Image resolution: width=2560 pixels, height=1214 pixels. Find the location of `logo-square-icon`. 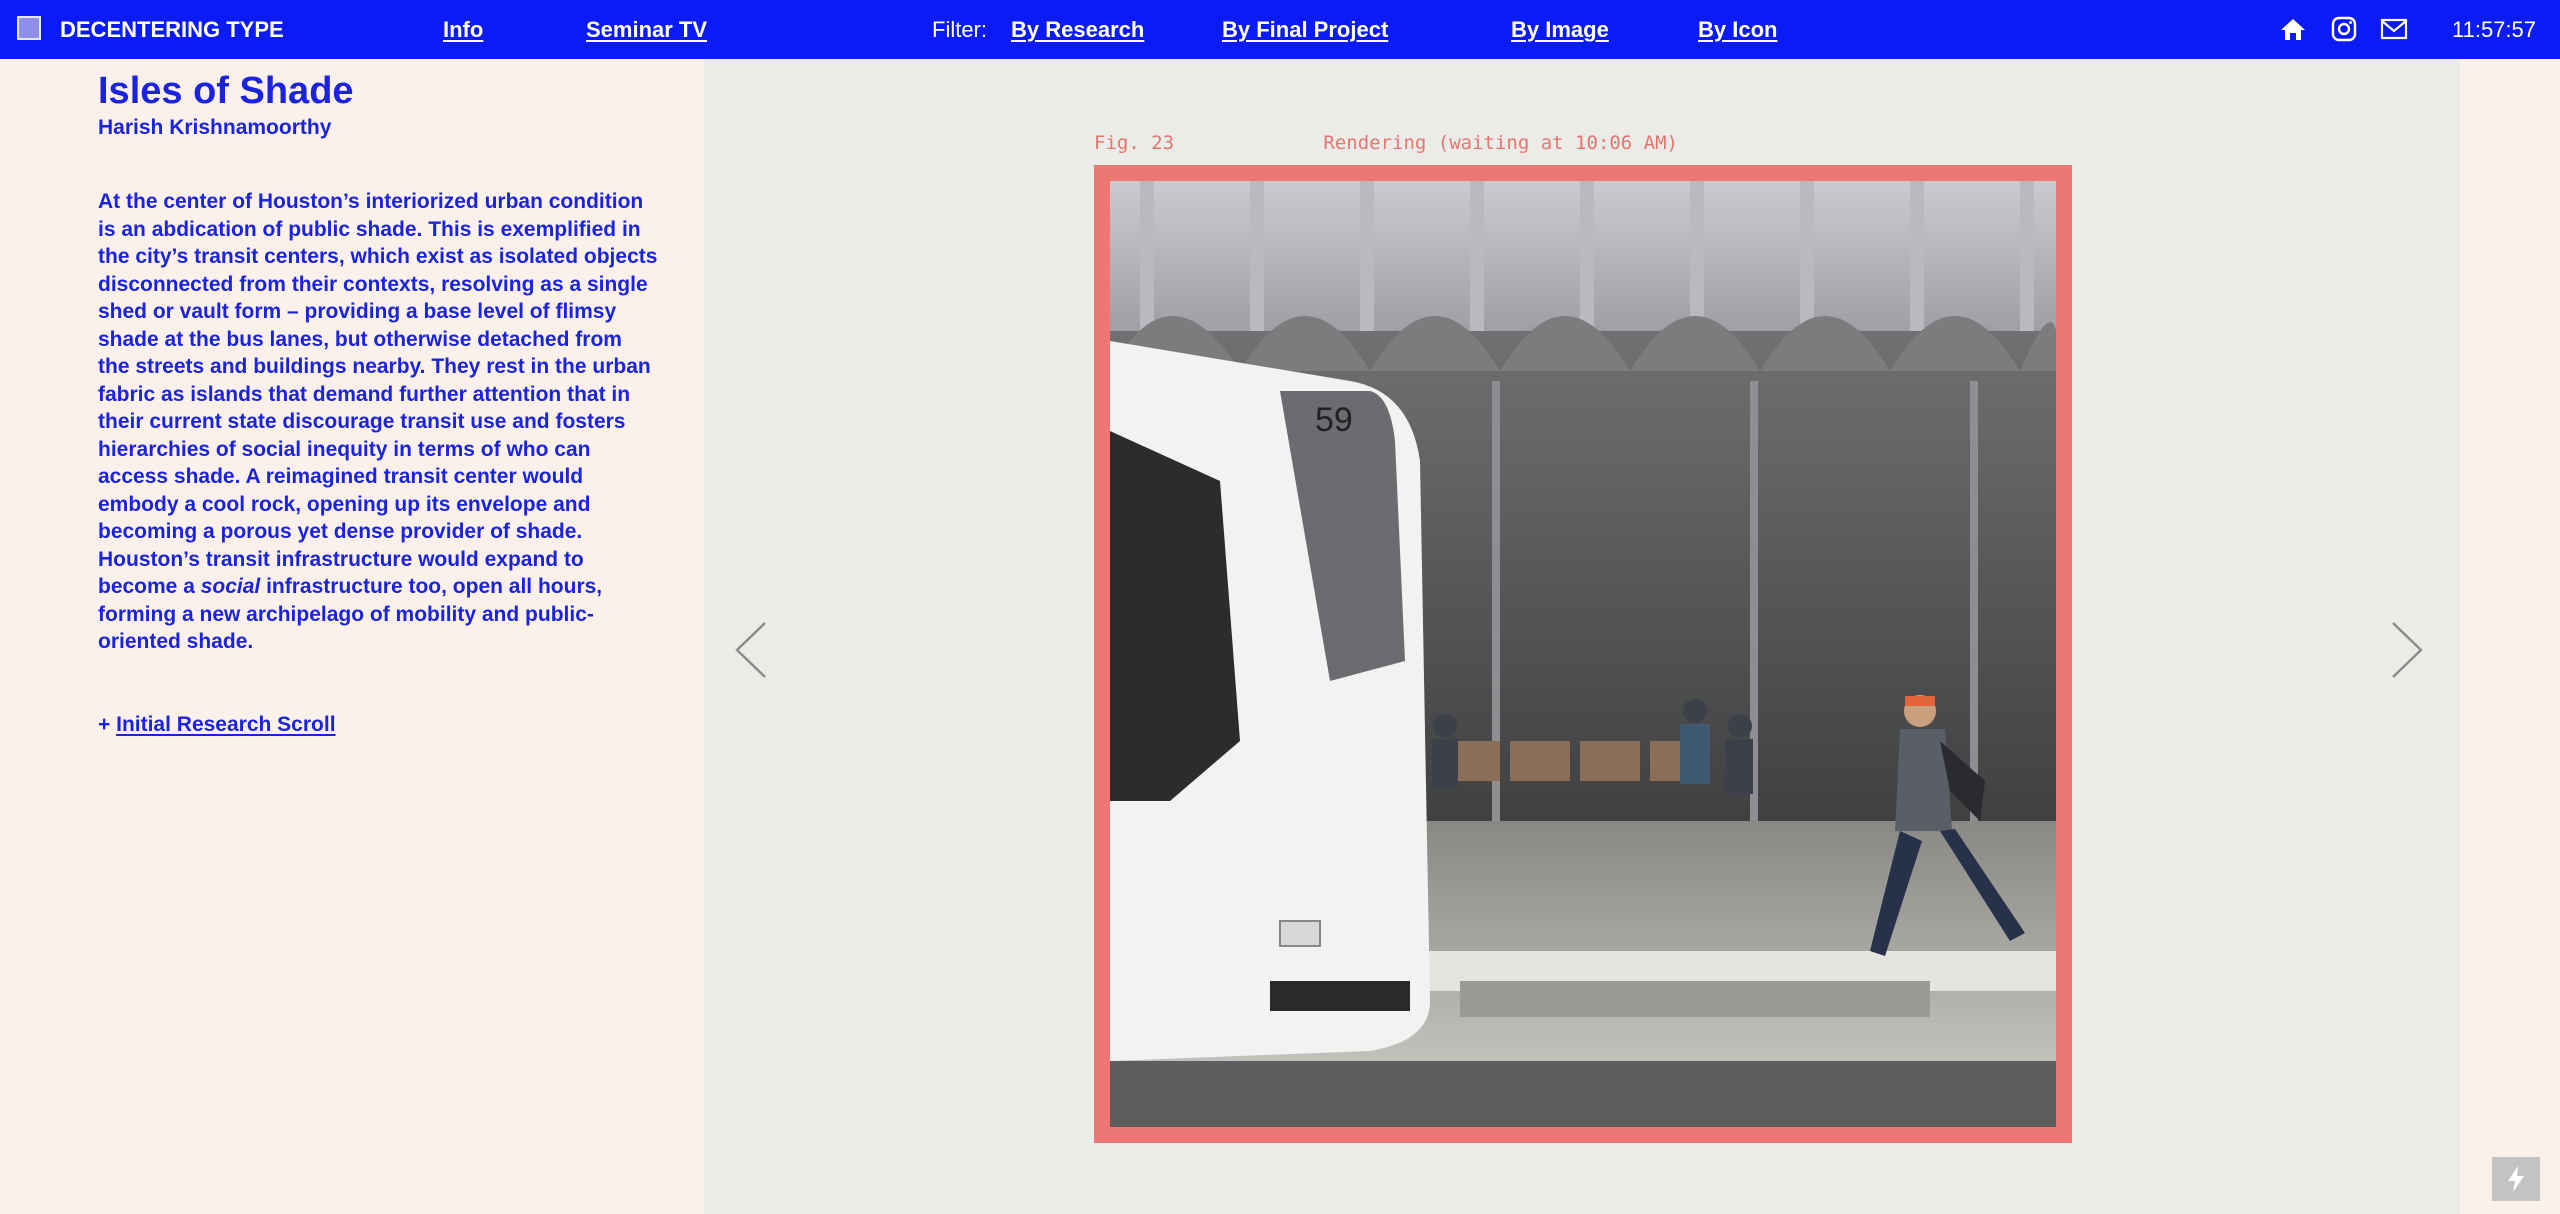

logo-square-icon is located at coordinates (29, 28).